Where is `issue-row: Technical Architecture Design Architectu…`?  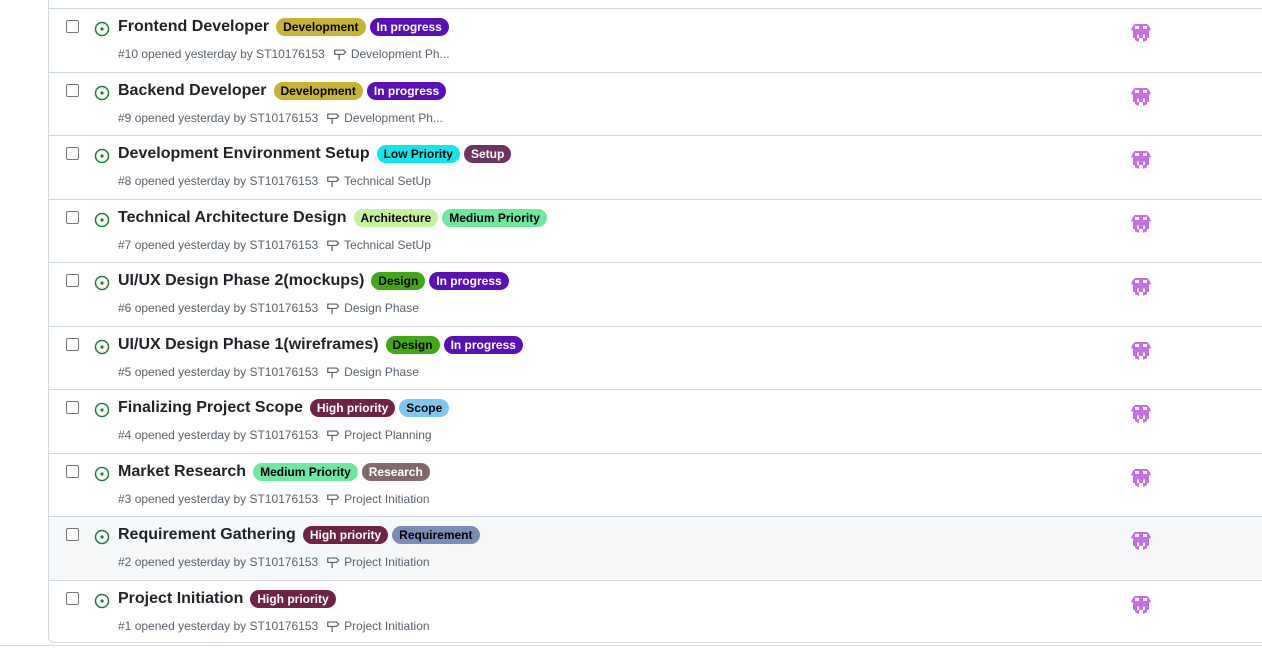
issue-row: Technical Architecture Design Architectu… is located at coordinates (655, 231).